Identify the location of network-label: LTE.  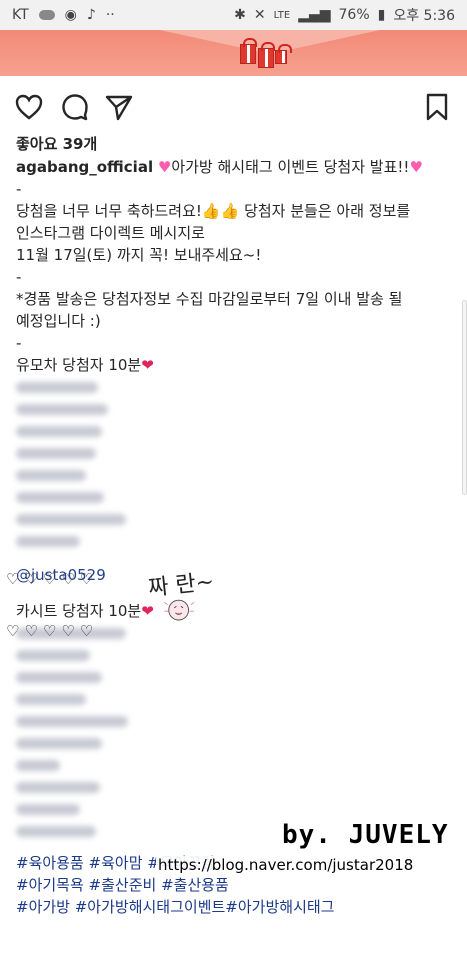
(282, 15).